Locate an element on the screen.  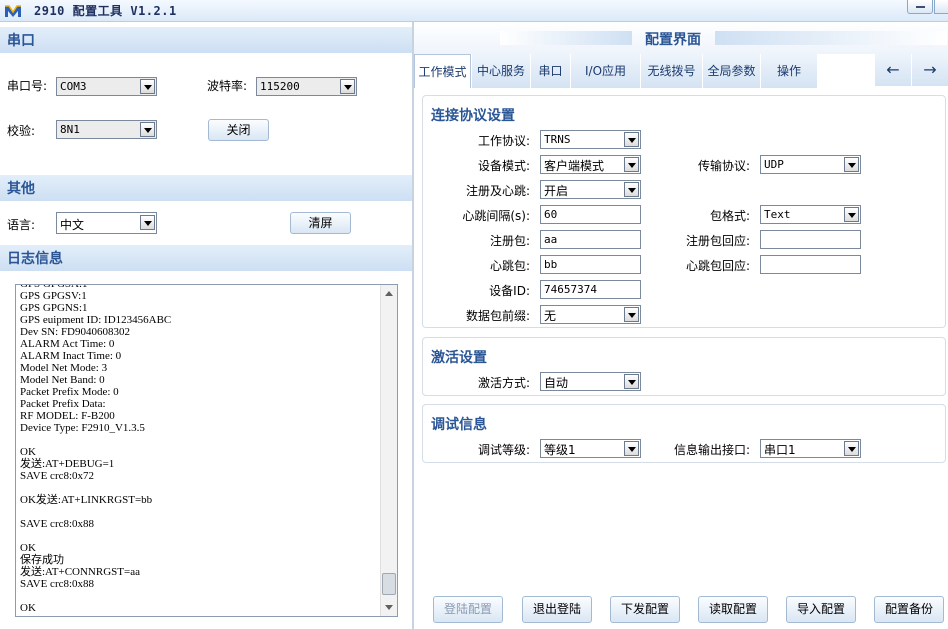
register-reply-field is located at coordinates (810, 239).